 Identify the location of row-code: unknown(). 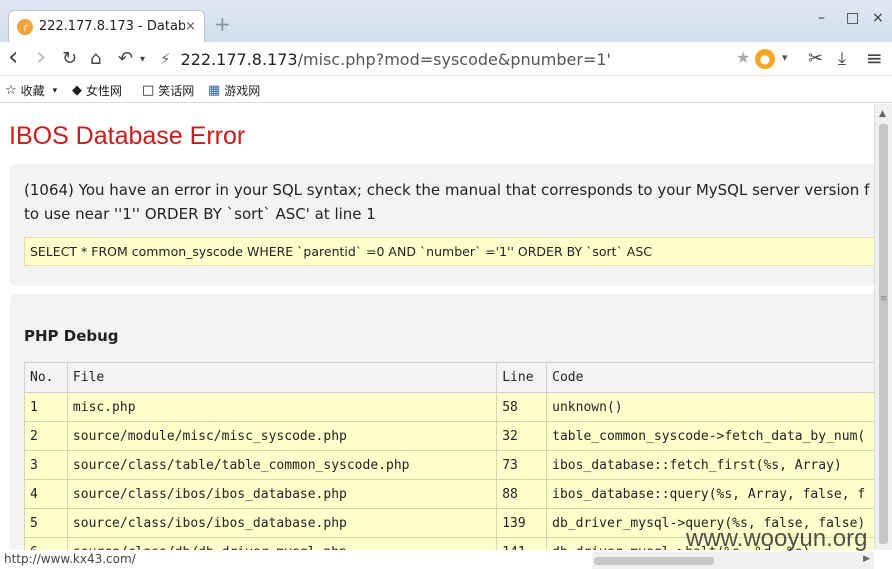
(710, 407).